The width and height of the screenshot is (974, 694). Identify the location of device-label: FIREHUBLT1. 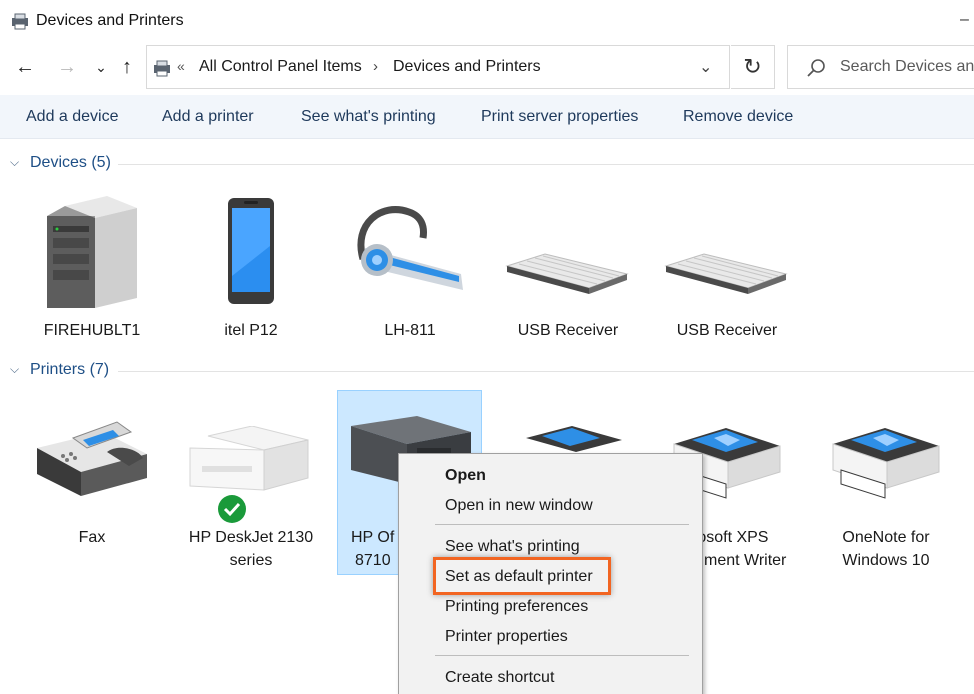
(92, 330).